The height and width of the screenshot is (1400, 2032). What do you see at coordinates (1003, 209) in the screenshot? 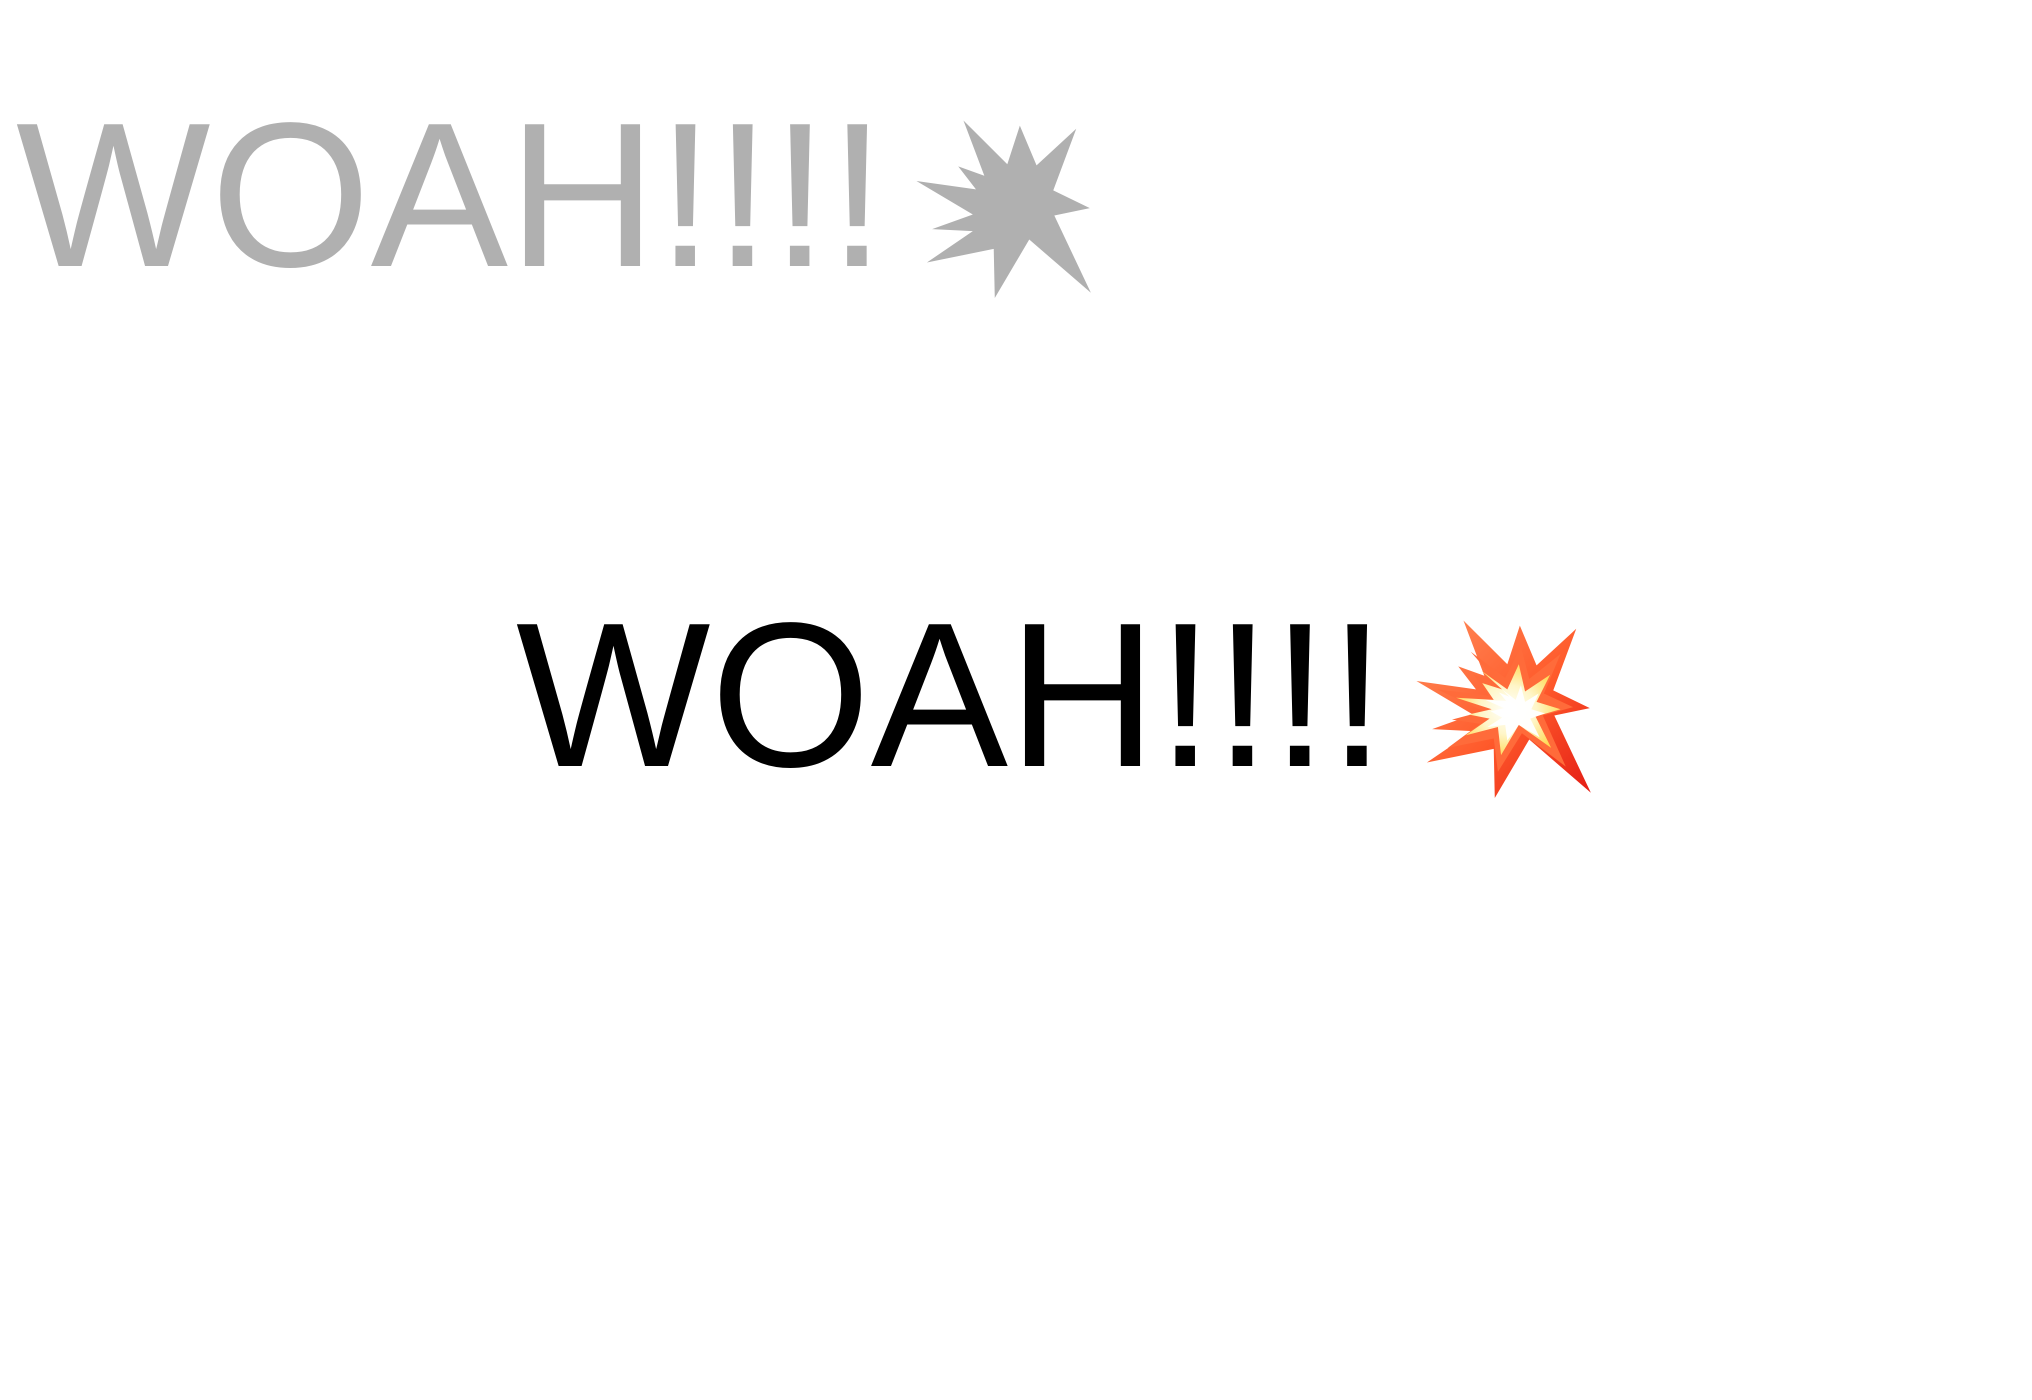
I see `collision-burst-icon` at bounding box center [1003, 209].